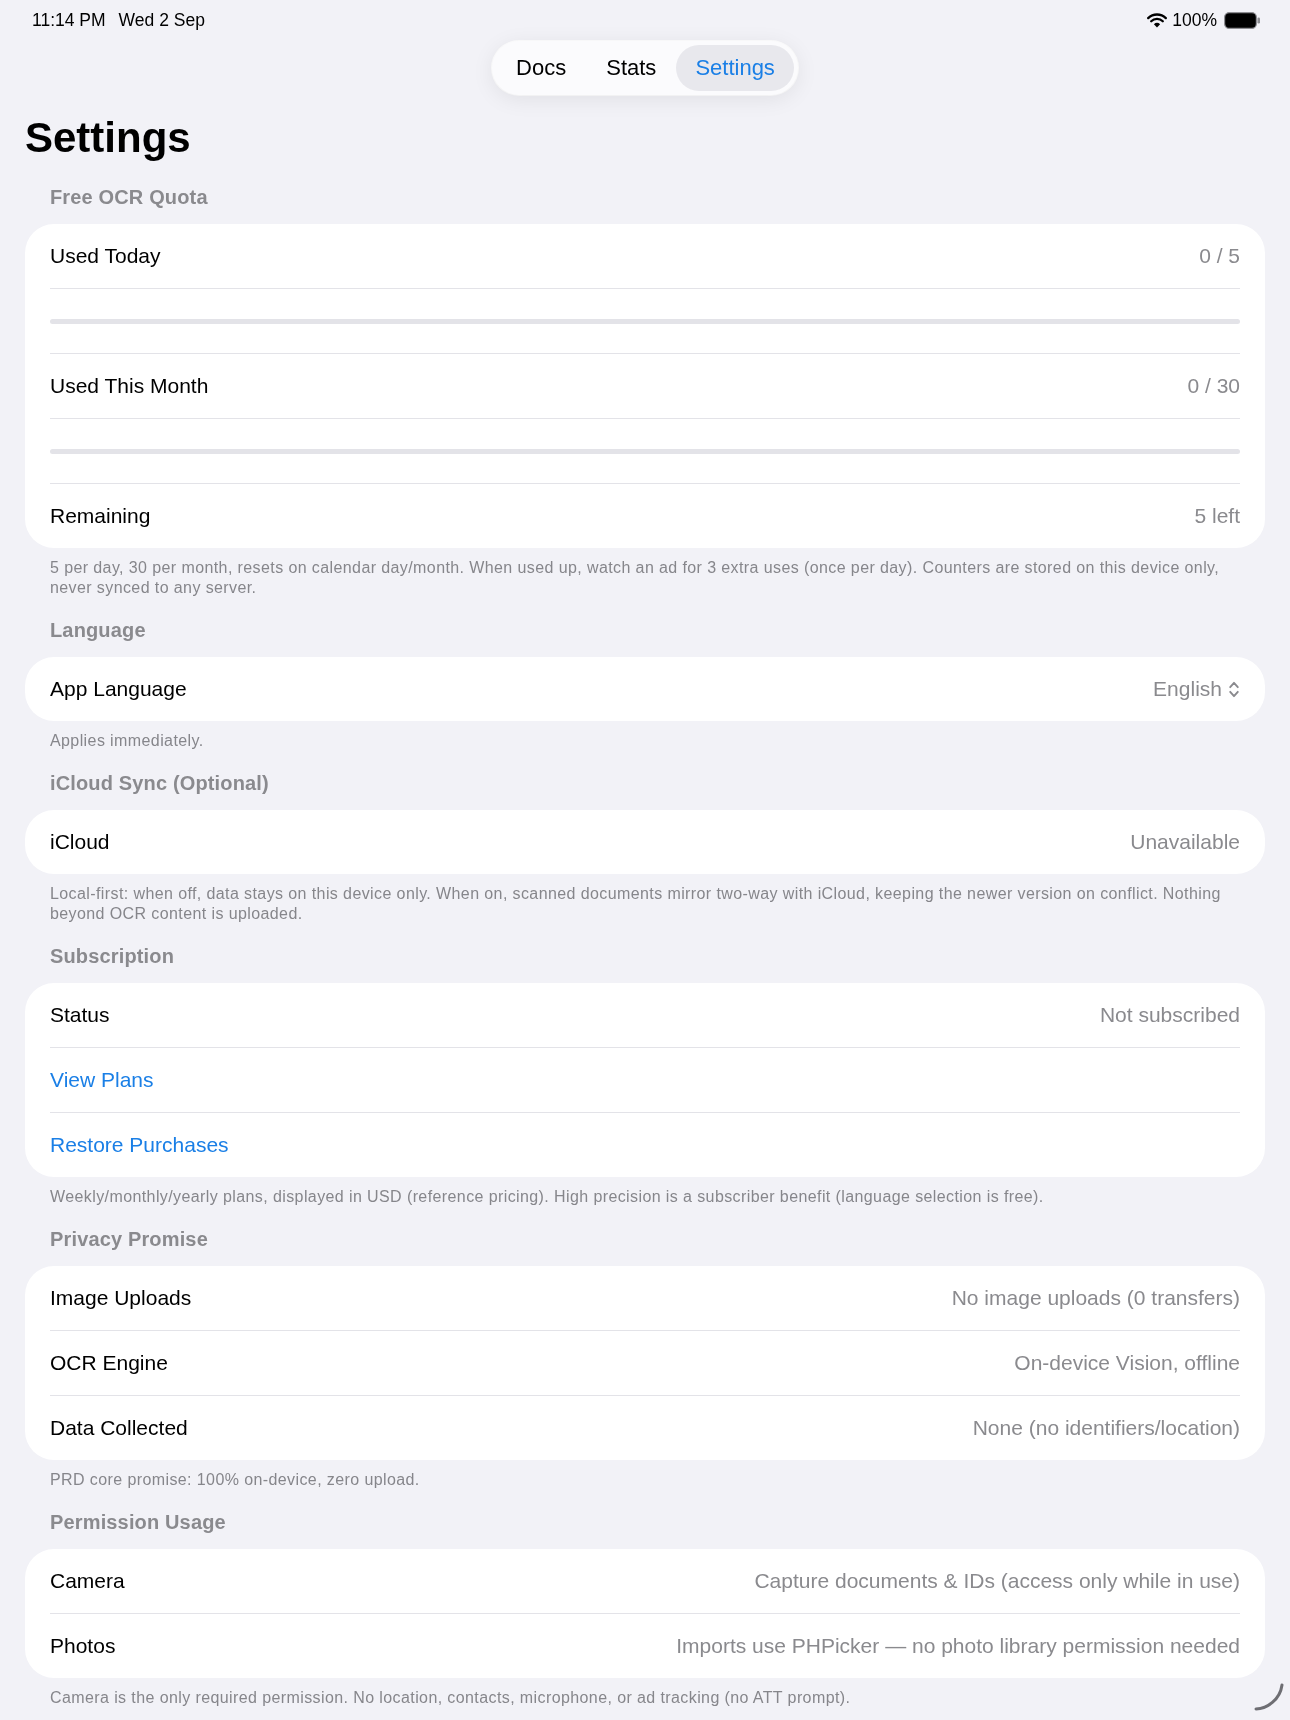 The height and width of the screenshot is (1720, 1290). What do you see at coordinates (109, 1363) in the screenshot?
I see `row-label: OCR Engine` at bounding box center [109, 1363].